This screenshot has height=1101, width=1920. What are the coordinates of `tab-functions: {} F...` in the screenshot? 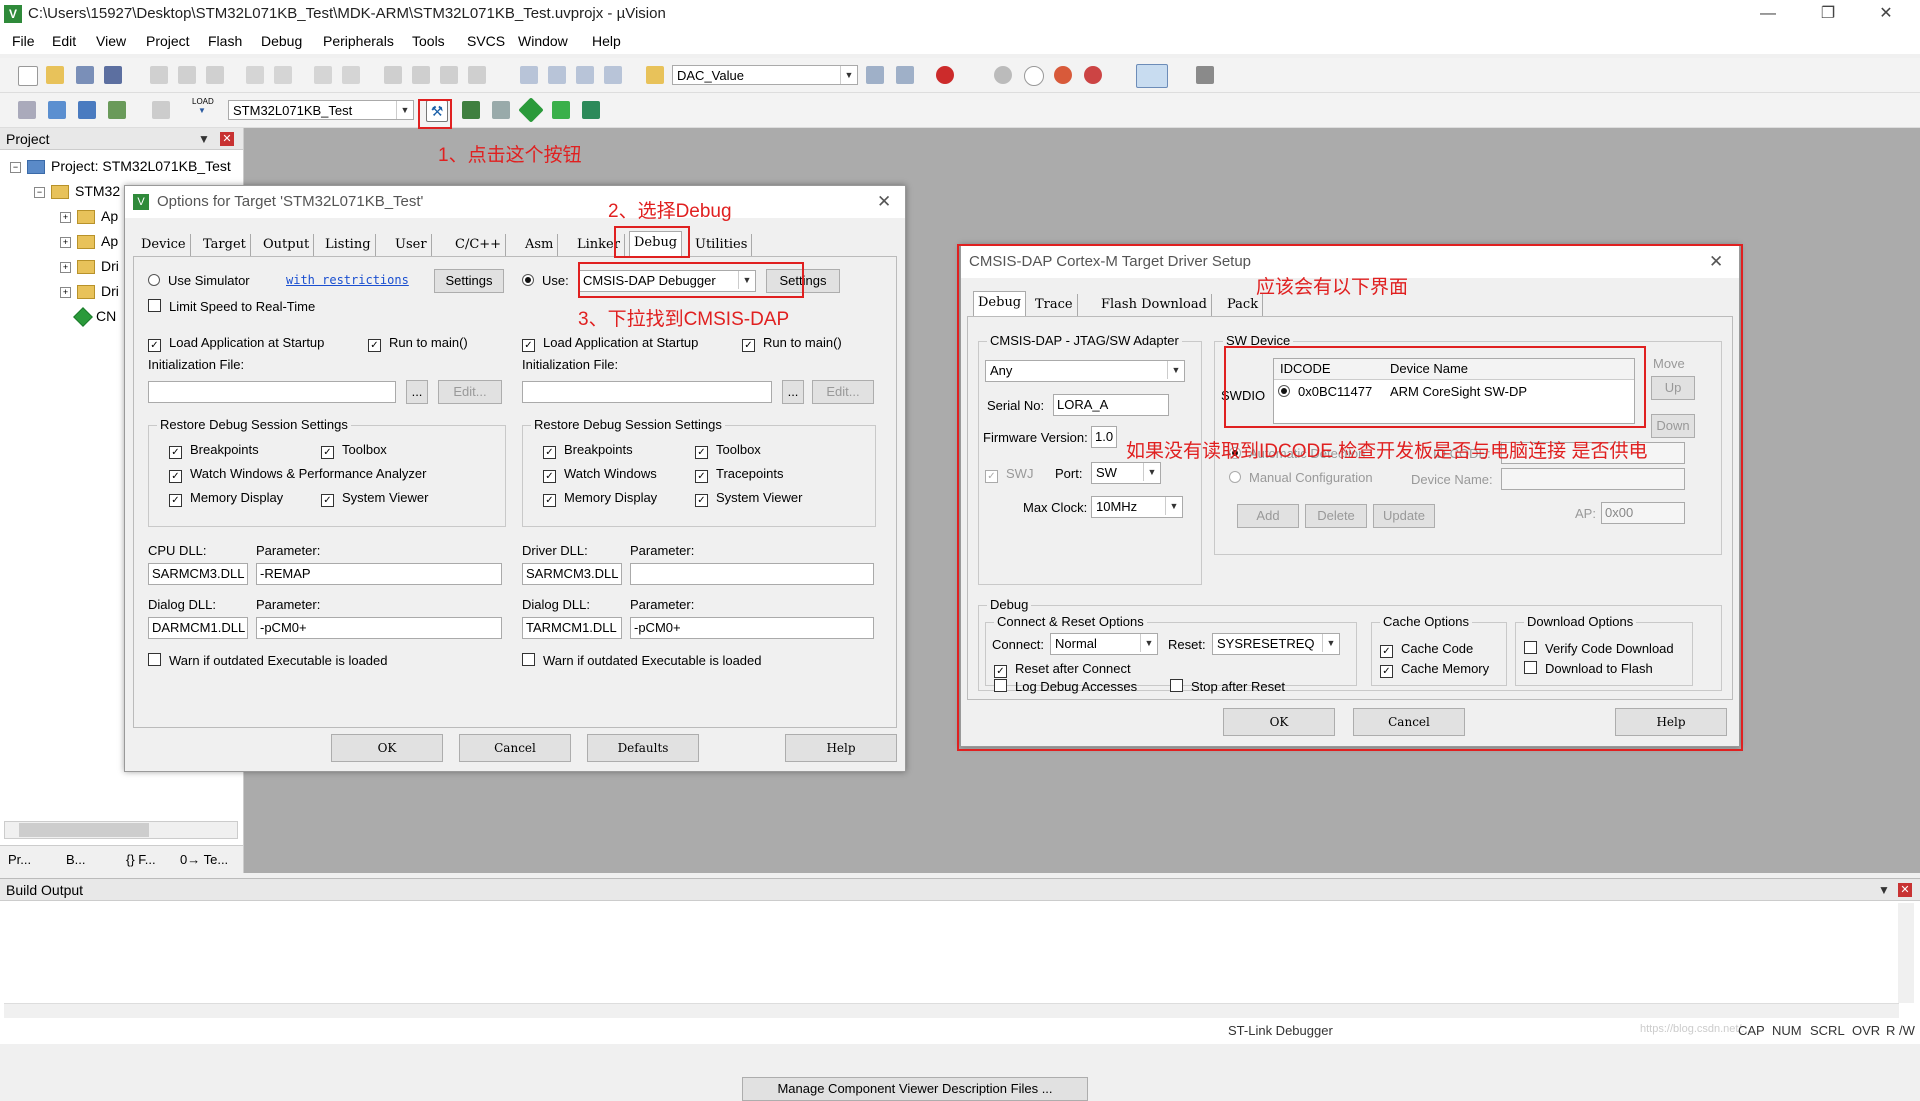 It's located at (141, 859).